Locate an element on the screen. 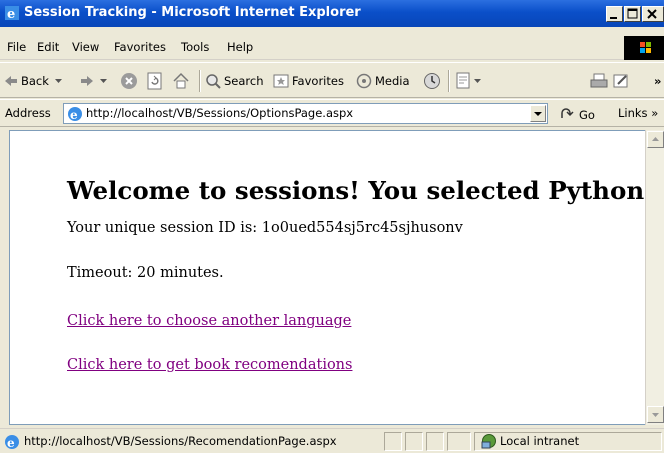  ie-app-icon: e is located at coordinates (12, 13).